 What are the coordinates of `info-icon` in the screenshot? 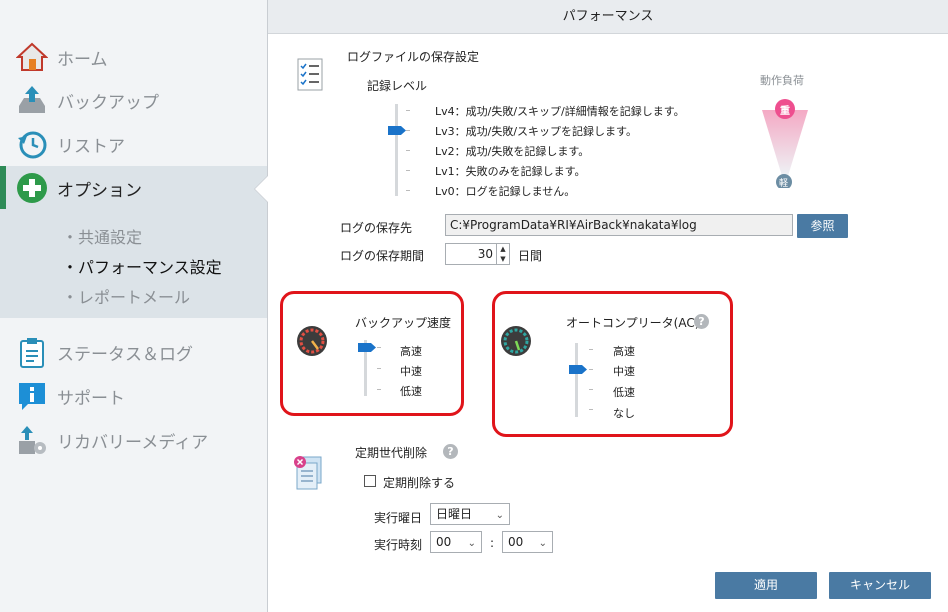 It's located at (32, 396).